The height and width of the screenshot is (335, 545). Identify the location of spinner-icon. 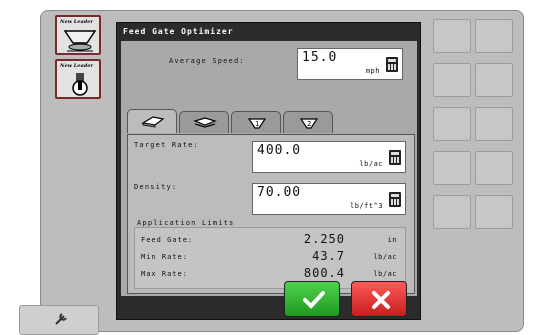
(153, 122).